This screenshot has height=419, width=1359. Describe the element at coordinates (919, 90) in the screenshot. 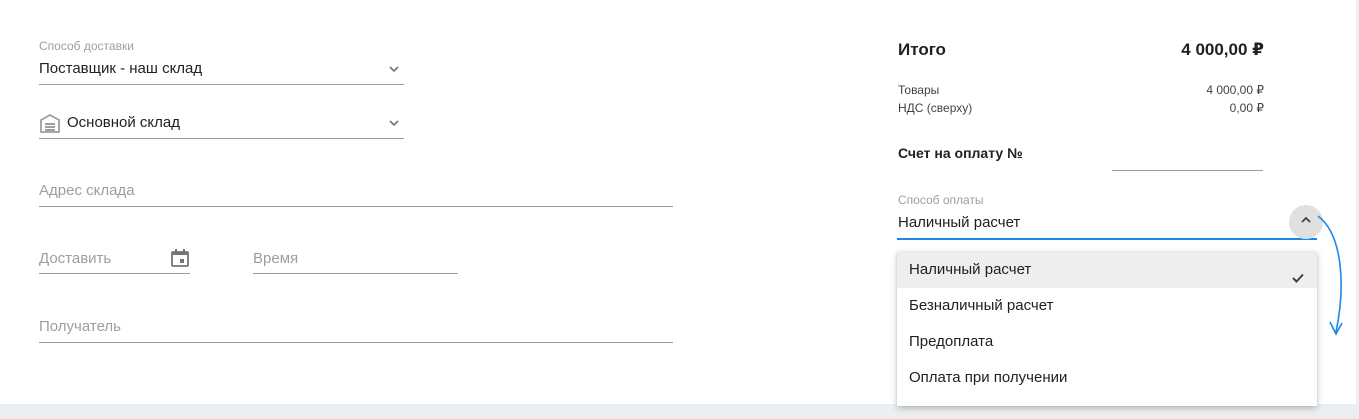

I see `goods-label: Товары` at that location.